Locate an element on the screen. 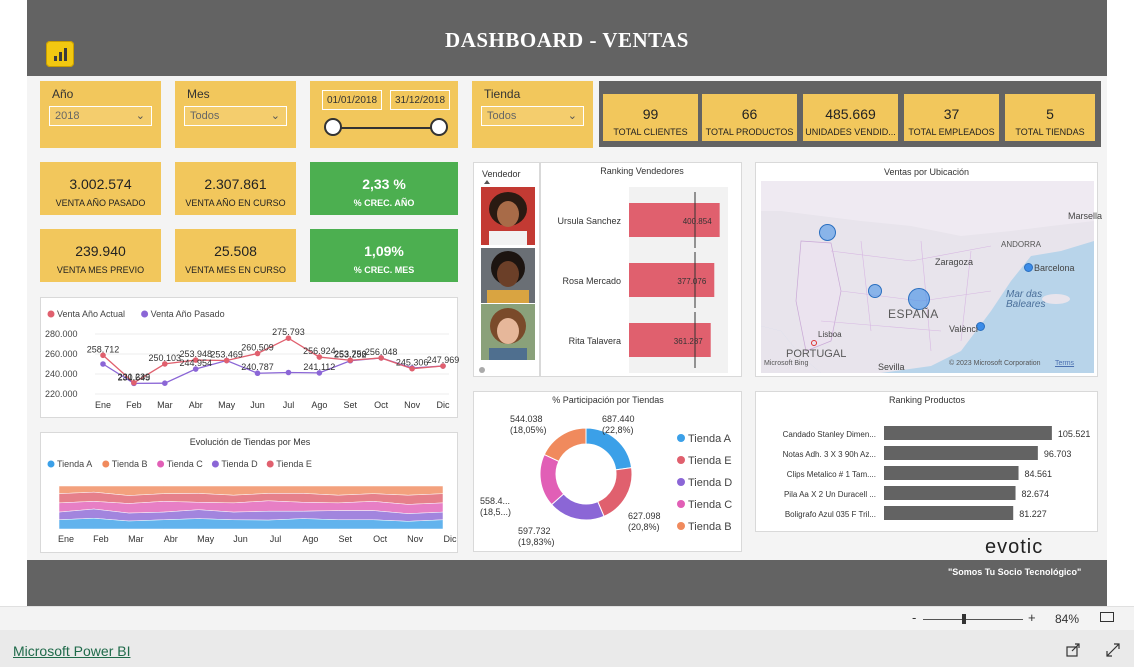 This screenshot has width=1134, height=667. bing-logo: Microsoft Bing is located at coordinates (786, 363).